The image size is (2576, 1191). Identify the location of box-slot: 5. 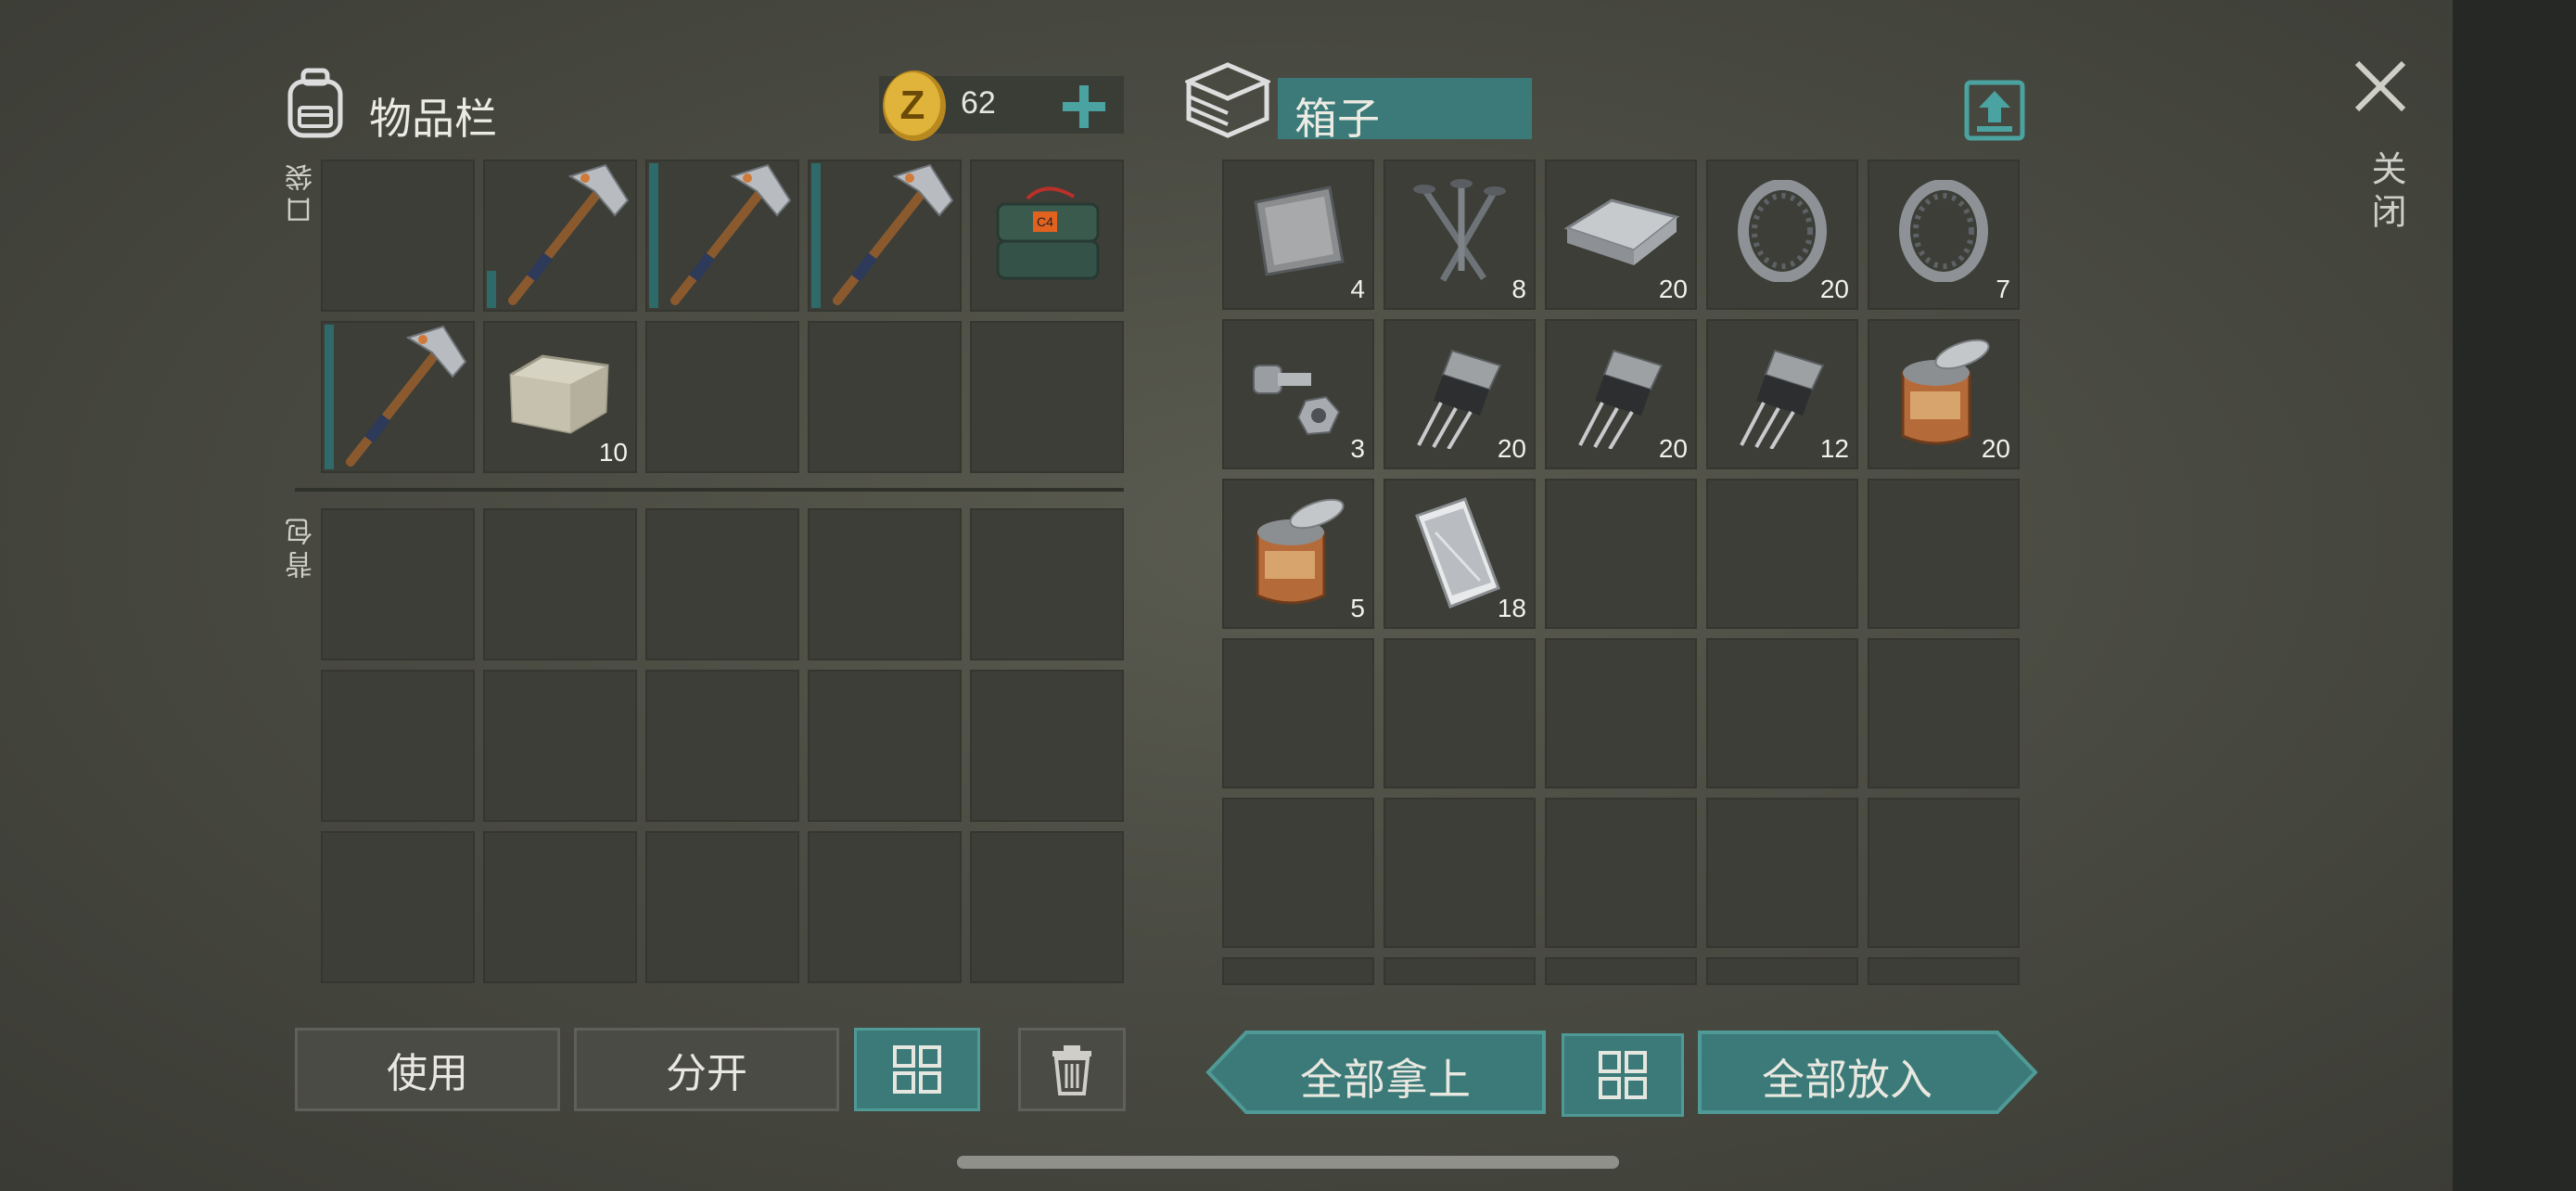
(1298, 554).